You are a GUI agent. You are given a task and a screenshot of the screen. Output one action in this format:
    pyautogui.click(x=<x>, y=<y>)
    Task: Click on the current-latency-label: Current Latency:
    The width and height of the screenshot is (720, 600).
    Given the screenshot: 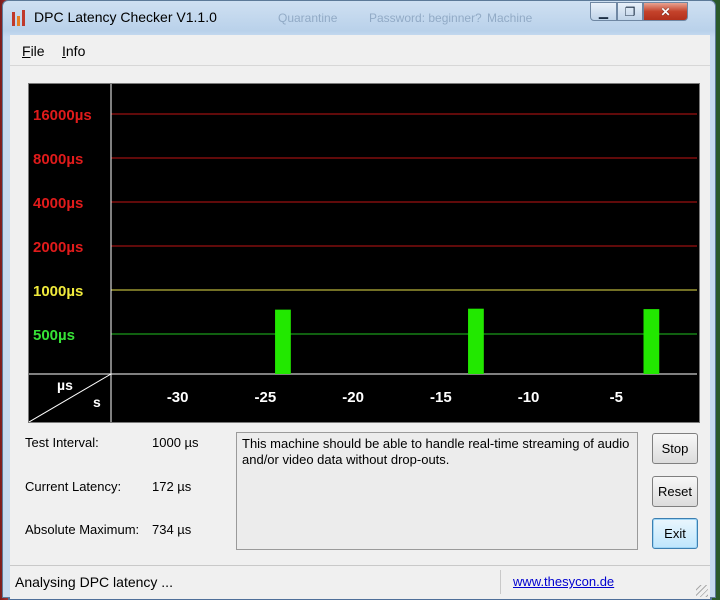 What is the action you would take?
    pyautogui.click(x=73, y=486)
    